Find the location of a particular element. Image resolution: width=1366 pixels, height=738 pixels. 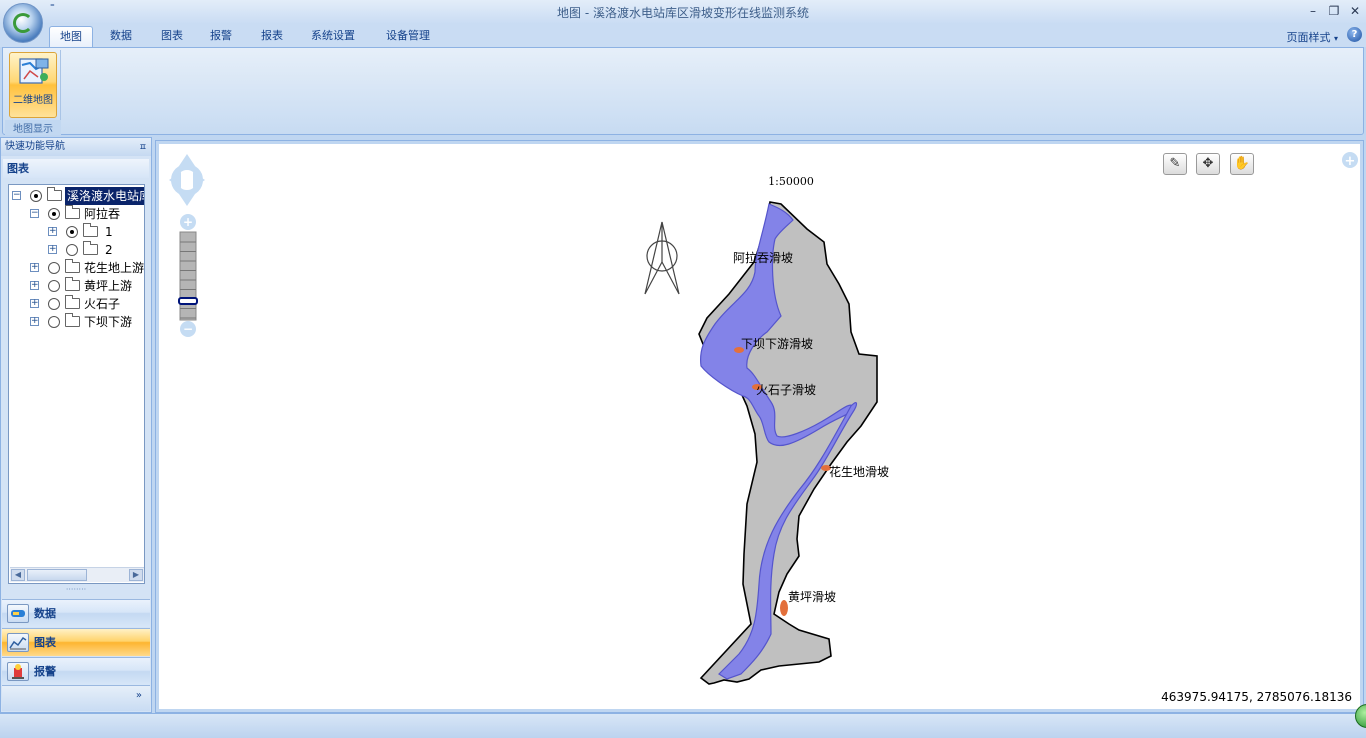

close-button: ✕ is located at coordinates (1355, 11).